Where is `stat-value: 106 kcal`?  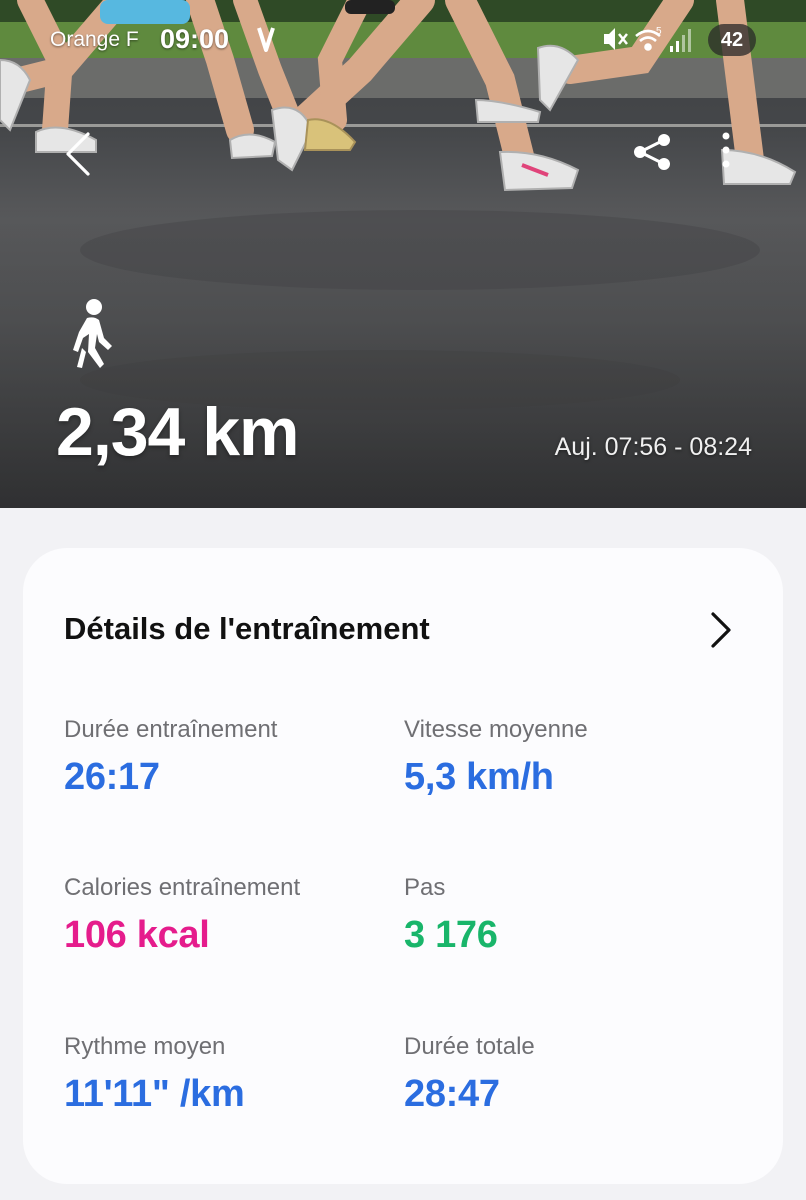 stat-value: 106 kcal is located at coordinates (137, 935).